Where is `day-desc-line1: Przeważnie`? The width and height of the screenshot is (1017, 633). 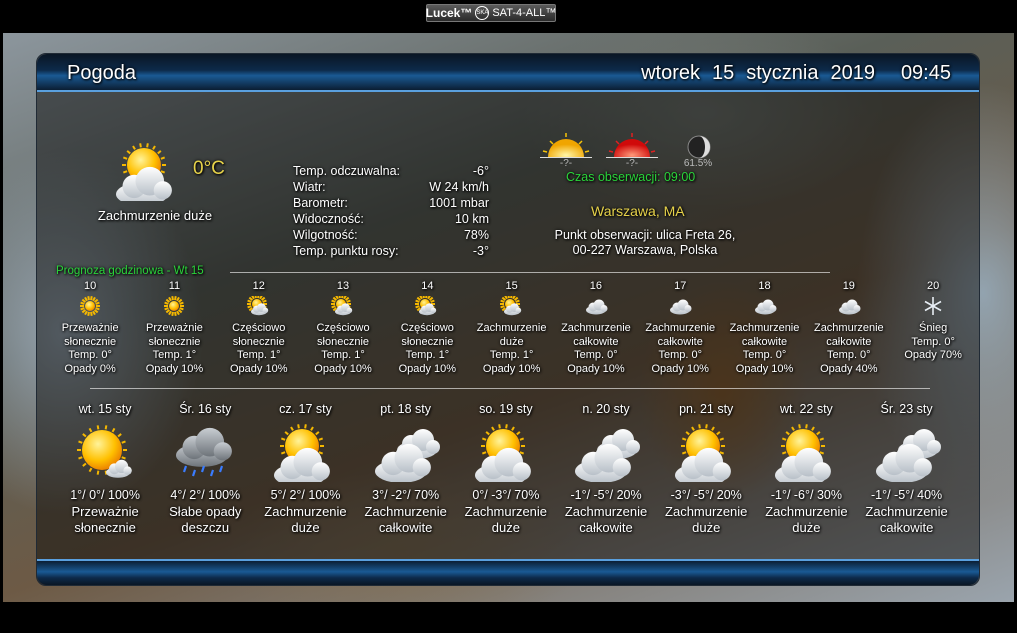
day-desc-line1: Przeważnie is located at coordinates (105, 511).